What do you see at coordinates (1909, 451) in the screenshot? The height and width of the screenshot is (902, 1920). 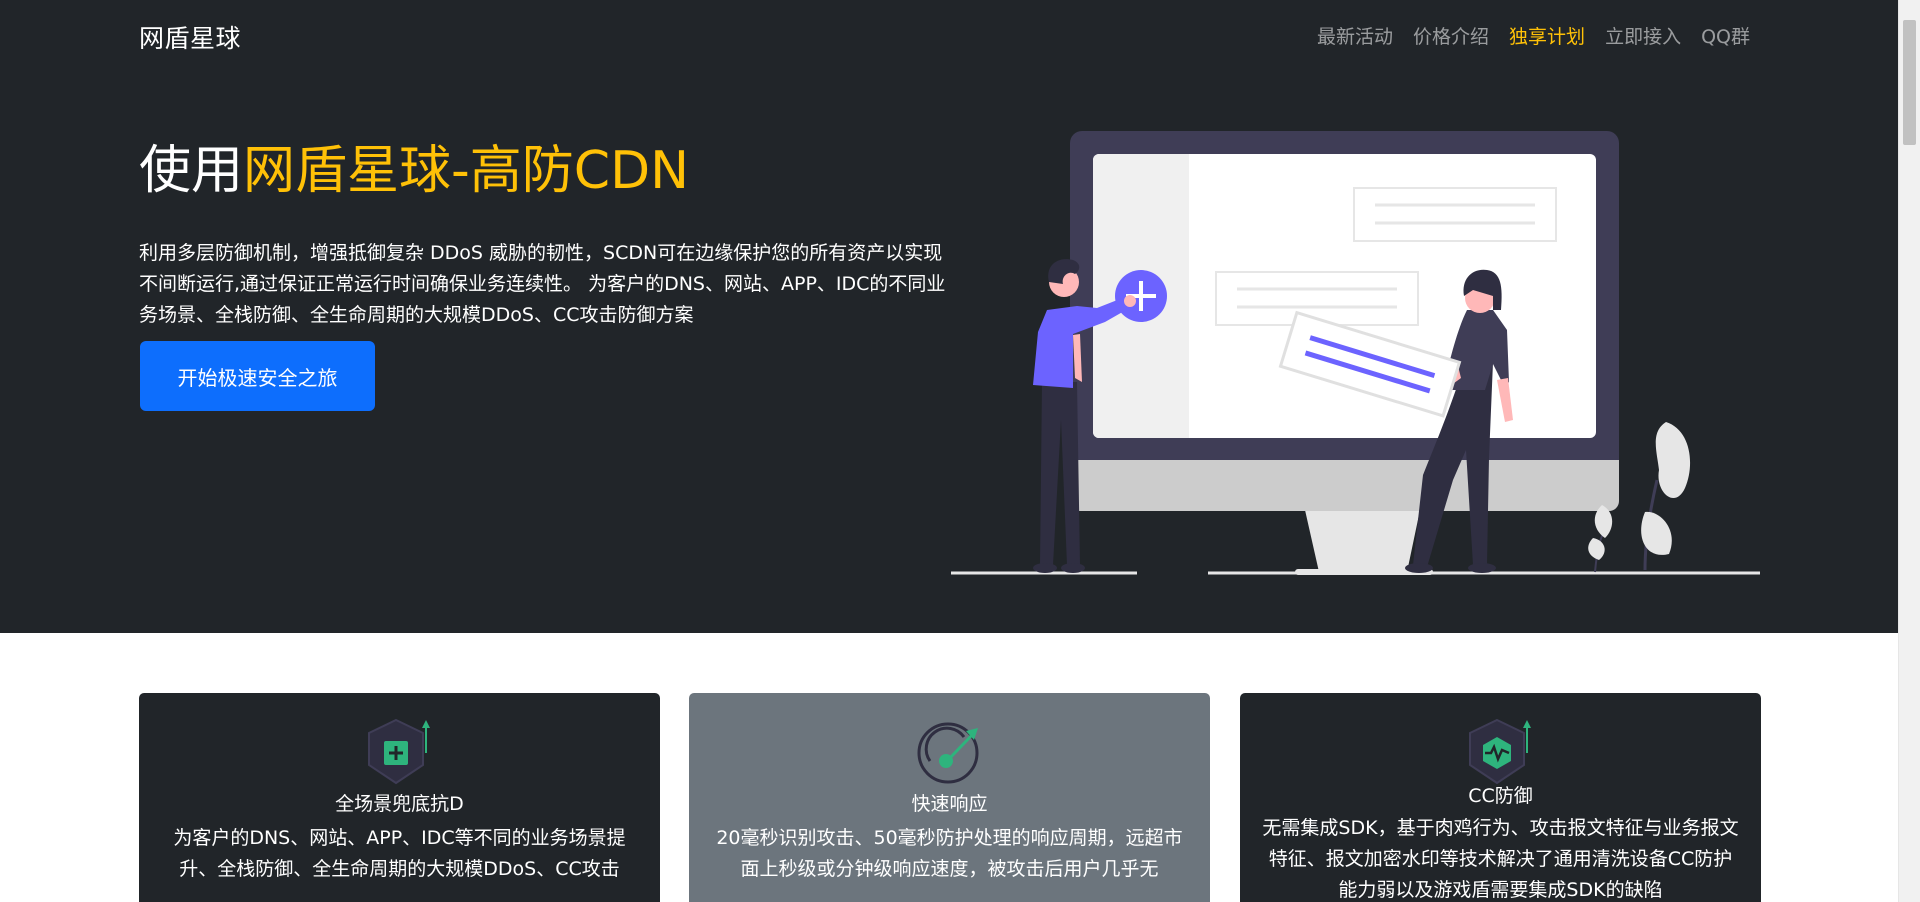 I see `page-scrollbar` at bounding box center [1909, 451].